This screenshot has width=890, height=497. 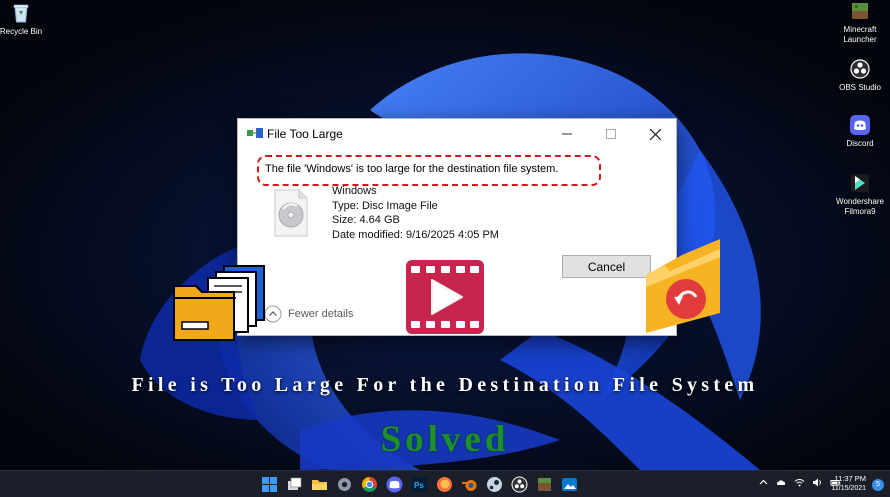 I want to click on desktop-icon-filmora: Wondershare Filmora9, so click(x=857, y=194).